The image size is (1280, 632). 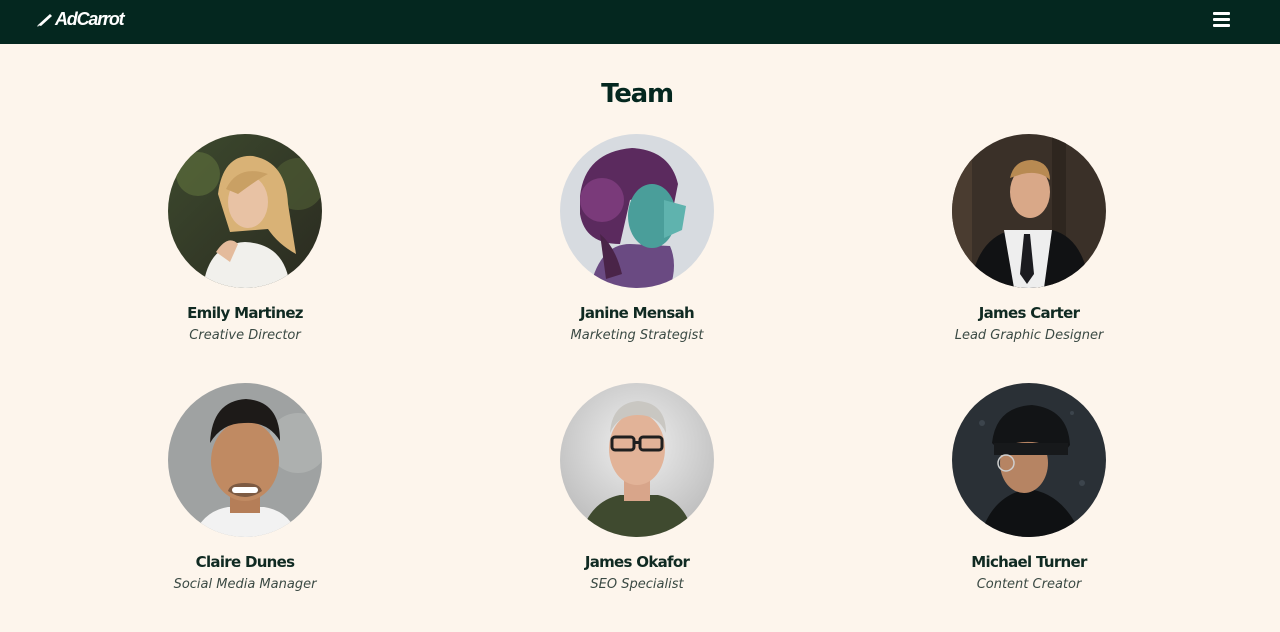 What do you see at coordinates (1029, 335) in the screenshot?
I see `member-role: Lead Graphic Designer` at bounding box center [1029, 335].